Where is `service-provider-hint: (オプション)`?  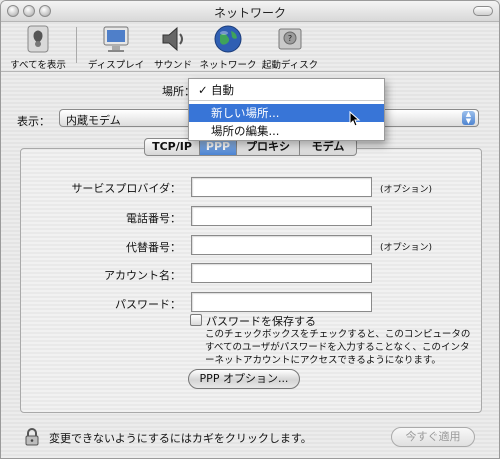 service-provider-hint: (オプション) is located at coordinates (406, 190).